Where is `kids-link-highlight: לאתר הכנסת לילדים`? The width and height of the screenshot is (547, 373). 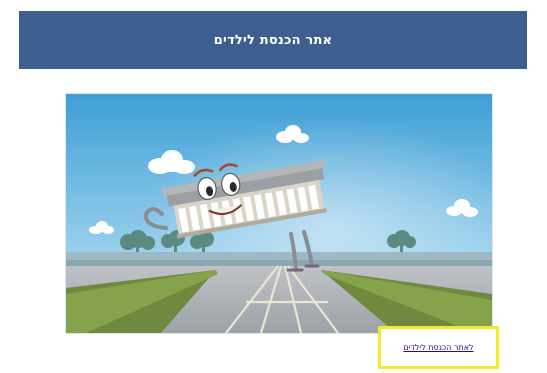
kids-link-highlight: לאתר הכנסת לילדים is located at coordinates (438, 347).